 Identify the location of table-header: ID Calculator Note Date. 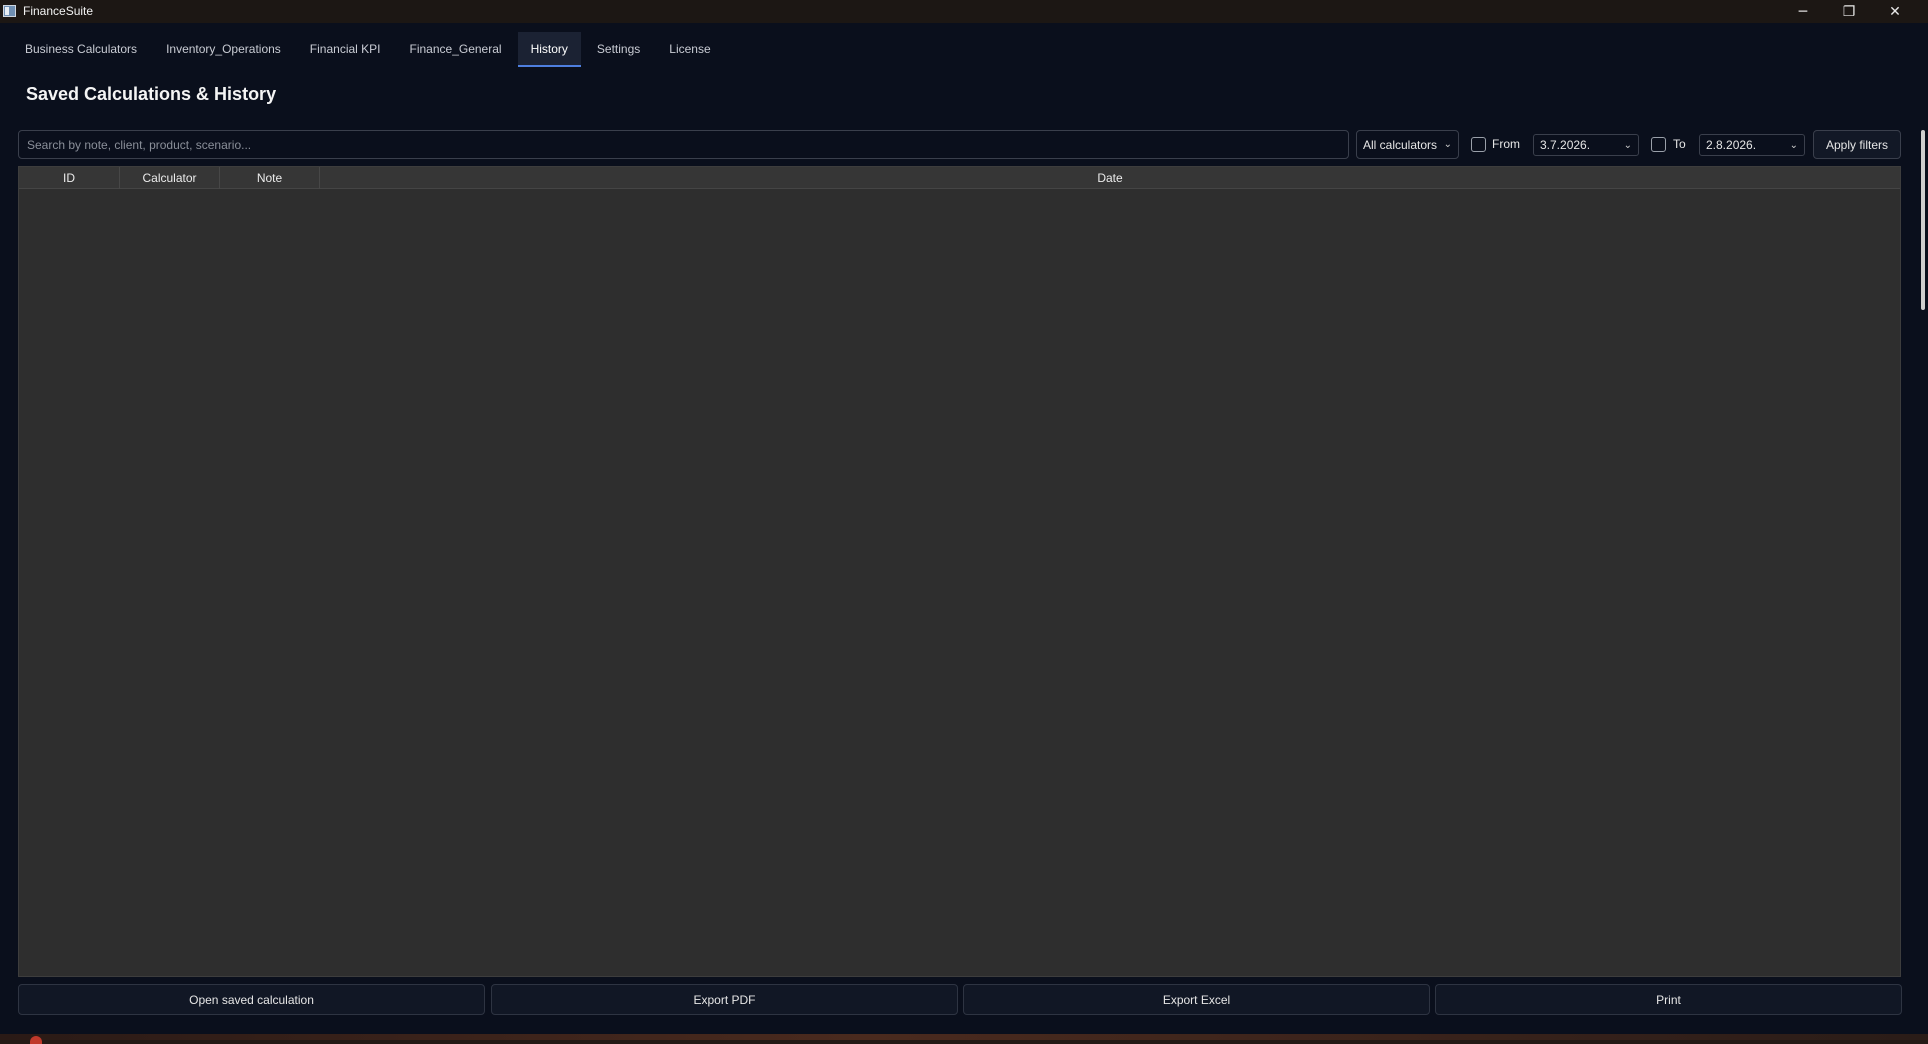
(959, 178).